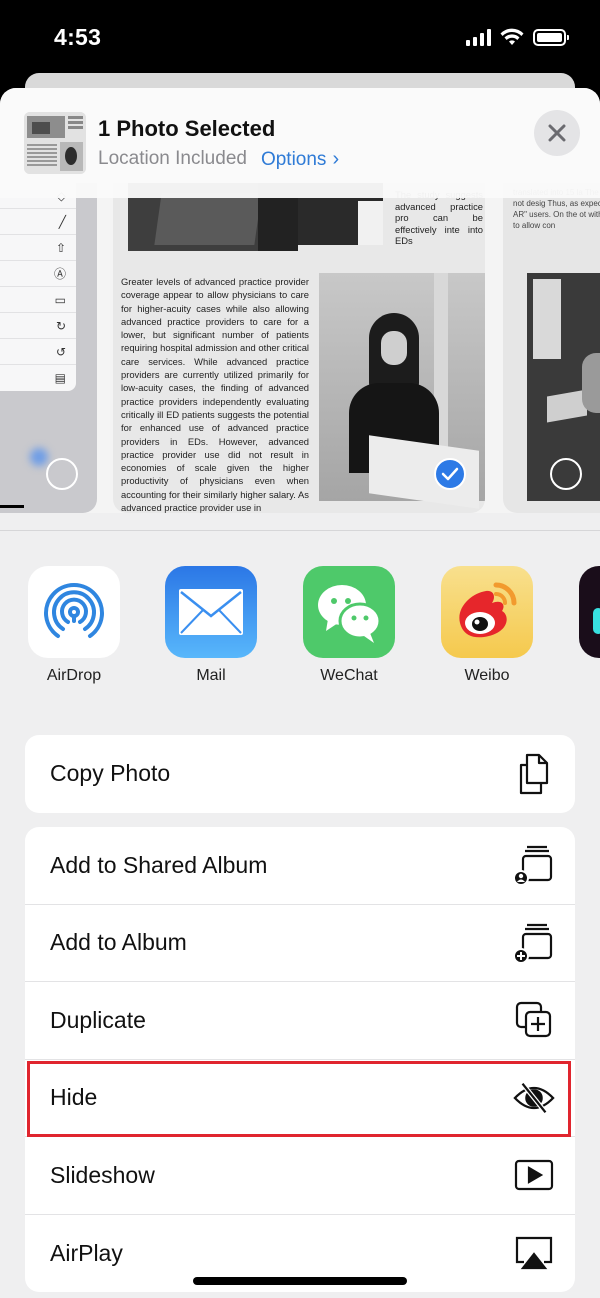 Image resolution: width=600 pixels, height=1298 pixels. I want to click on duplicate-icon, so click(534, 1020).